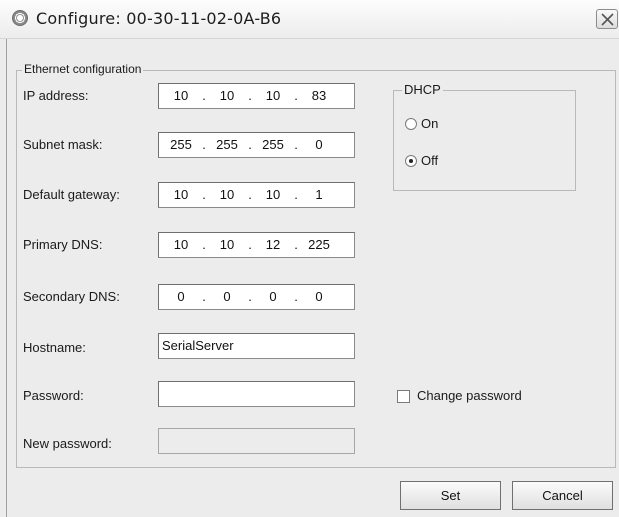  I want to click on hostname-input: SerialServer, so click(256, 346).